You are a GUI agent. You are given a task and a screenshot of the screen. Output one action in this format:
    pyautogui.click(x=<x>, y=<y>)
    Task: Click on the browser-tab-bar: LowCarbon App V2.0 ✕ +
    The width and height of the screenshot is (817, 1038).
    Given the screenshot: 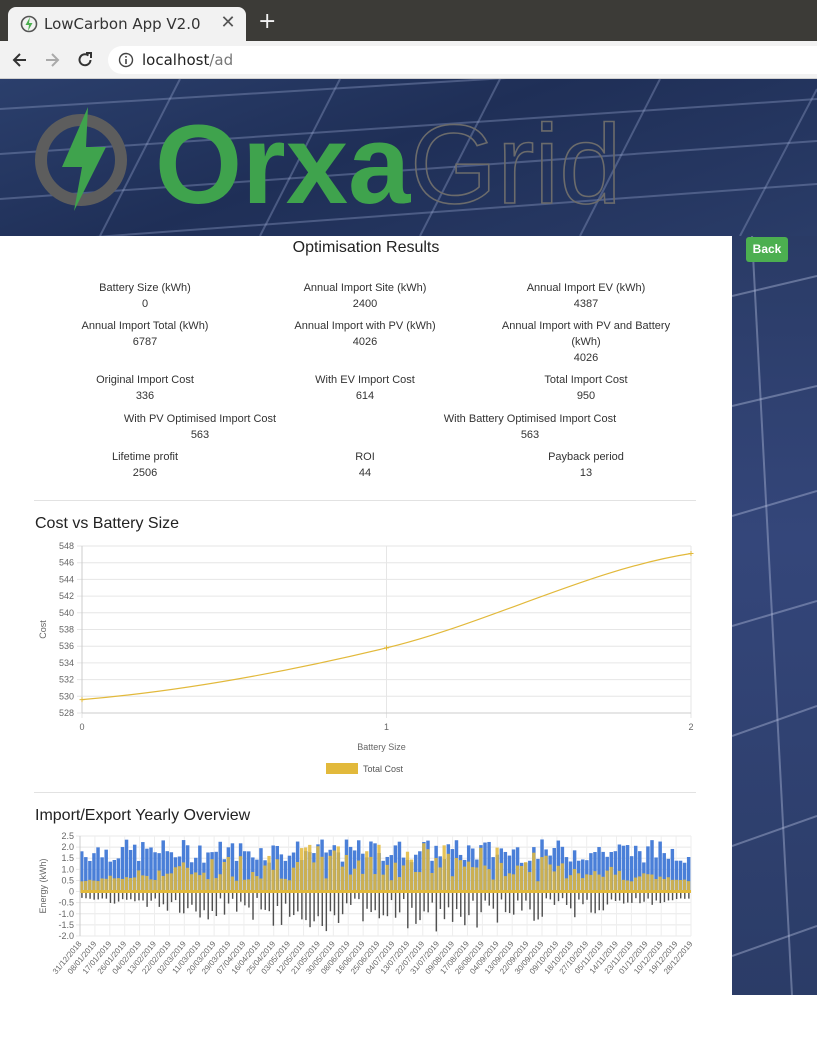 What is the action you would take?
    pyautogui.click(x=408, y=20)
    